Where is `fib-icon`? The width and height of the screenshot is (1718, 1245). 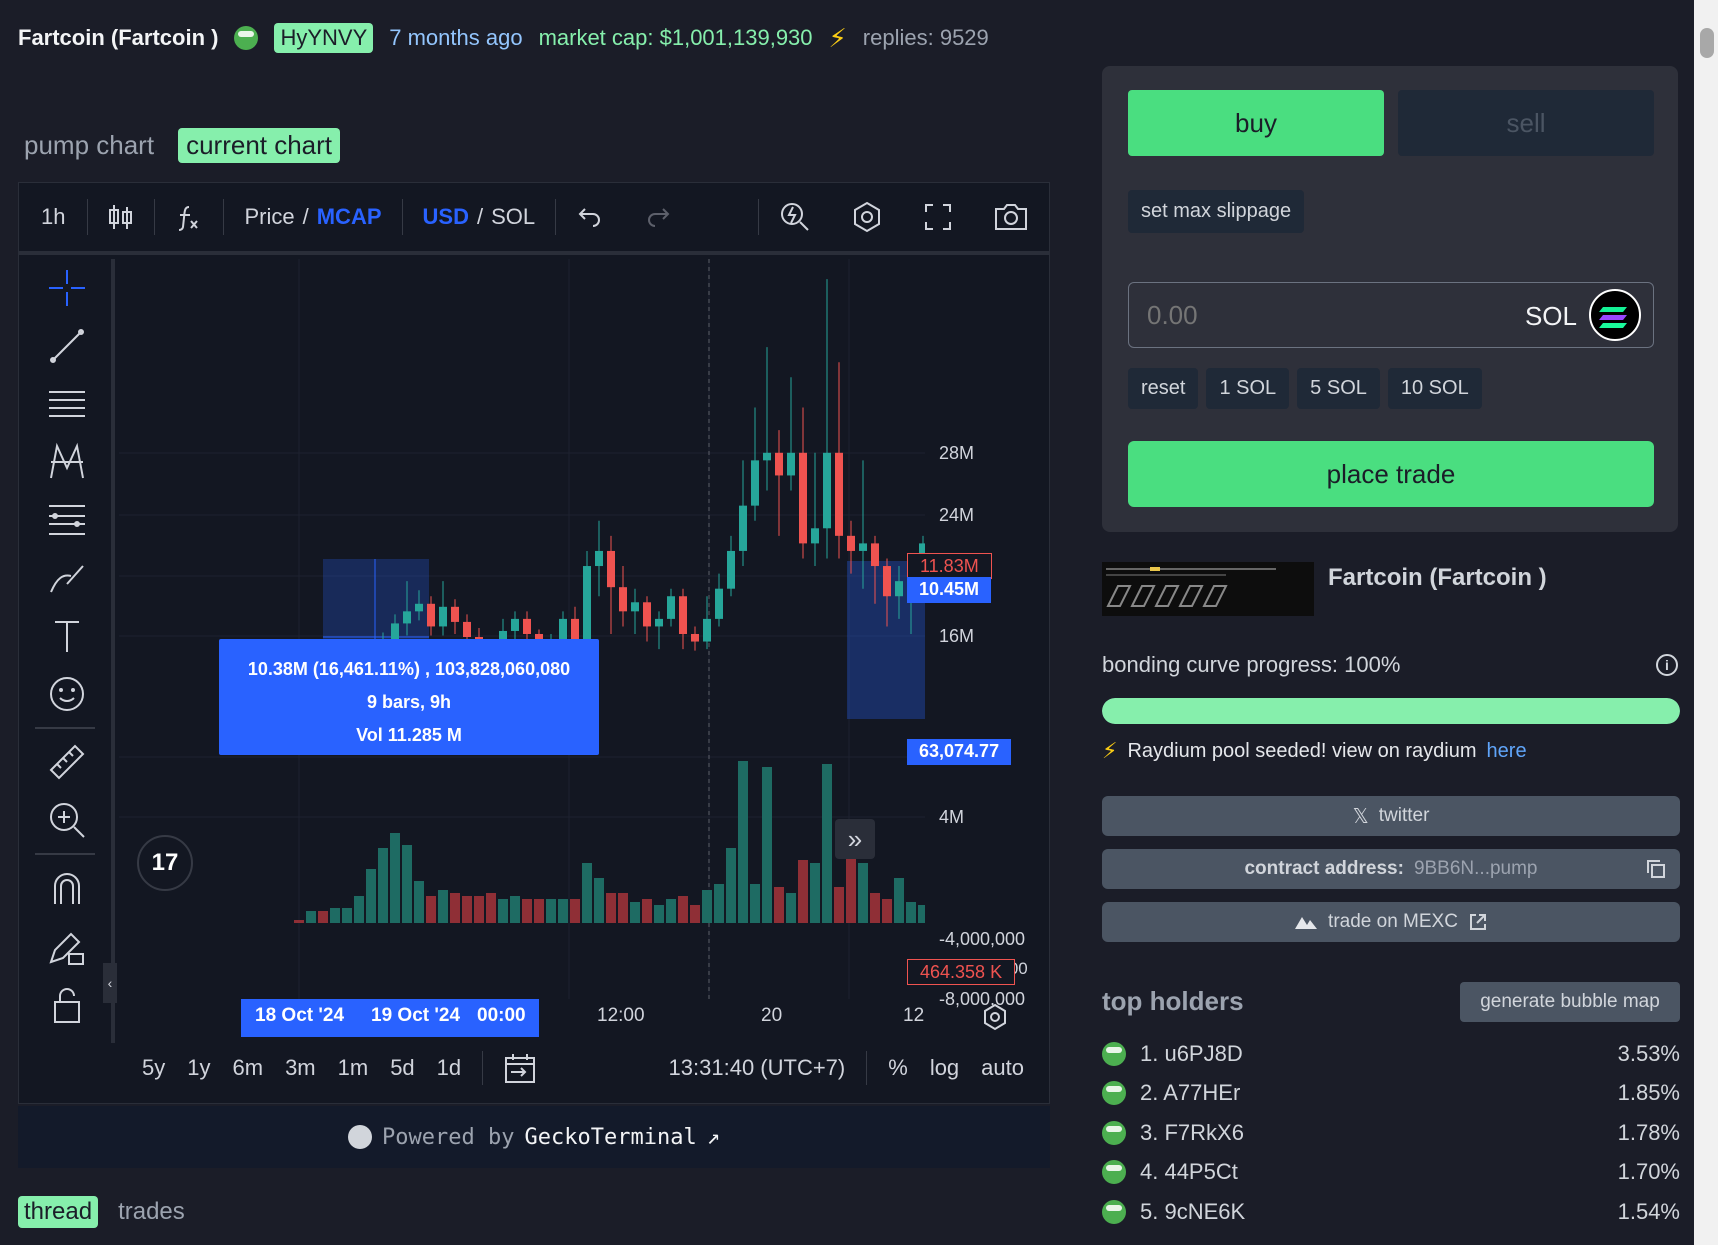
fib-icon is located at coordinates (67, 520).